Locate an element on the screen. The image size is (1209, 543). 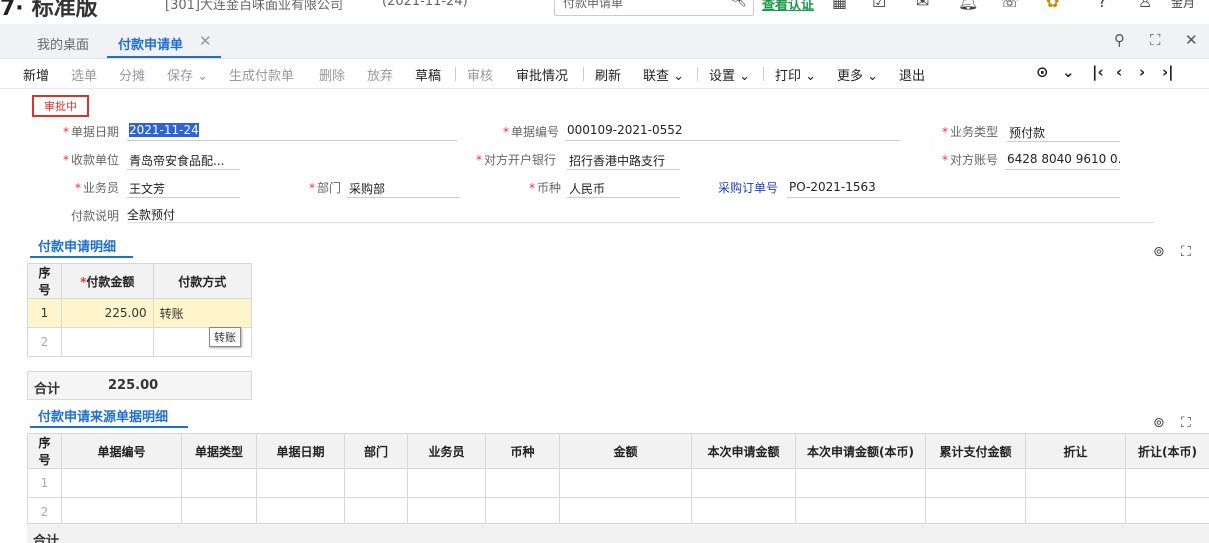
table-row: 1 is located at coordinates (618, 483).